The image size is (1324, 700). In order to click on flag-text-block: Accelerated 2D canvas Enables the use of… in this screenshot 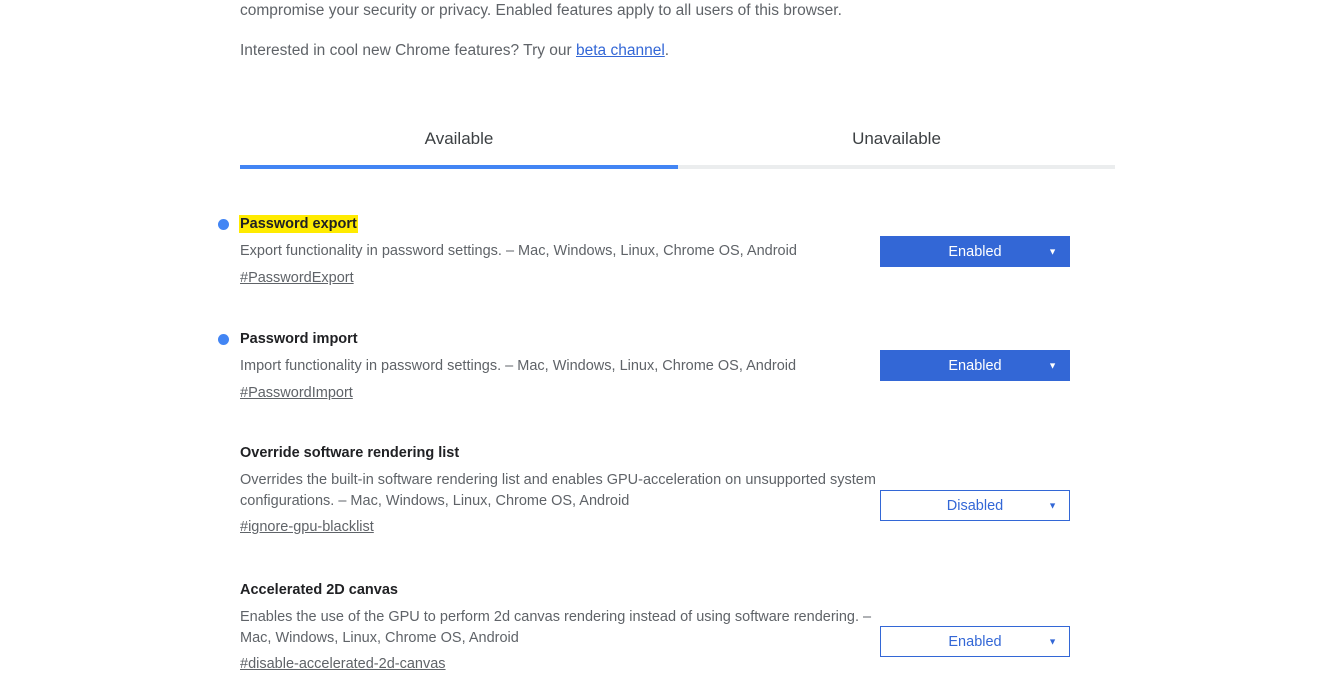, I will do `click(440, 620)`.